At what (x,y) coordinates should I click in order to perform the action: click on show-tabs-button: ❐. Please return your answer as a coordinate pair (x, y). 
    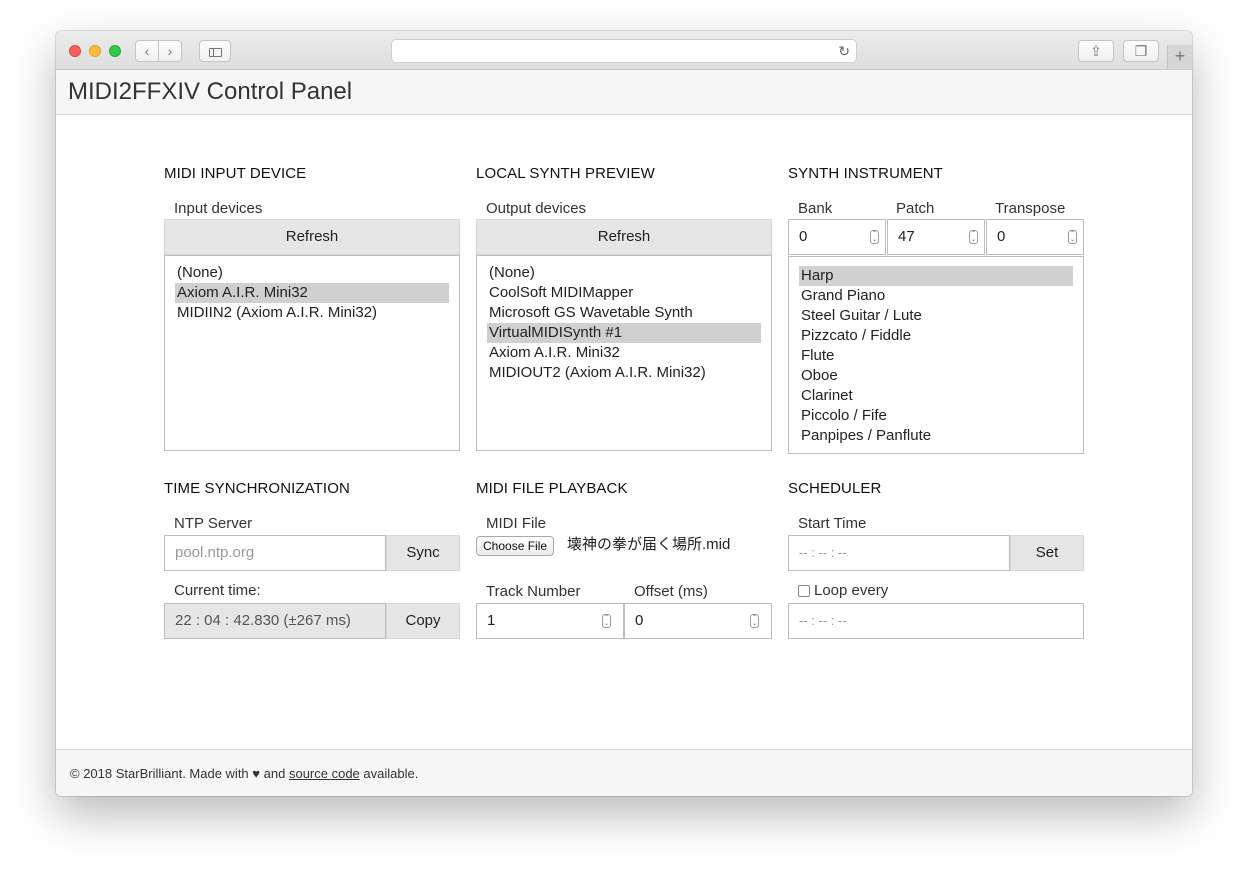
    Looking at the image, I should click on (1141, 51).